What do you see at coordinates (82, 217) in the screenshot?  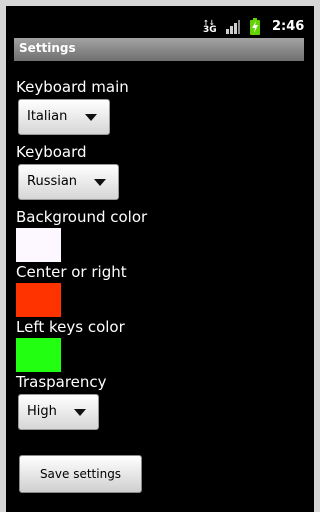 I see `background-color-label: Background color` at bounding box center [82, 217].